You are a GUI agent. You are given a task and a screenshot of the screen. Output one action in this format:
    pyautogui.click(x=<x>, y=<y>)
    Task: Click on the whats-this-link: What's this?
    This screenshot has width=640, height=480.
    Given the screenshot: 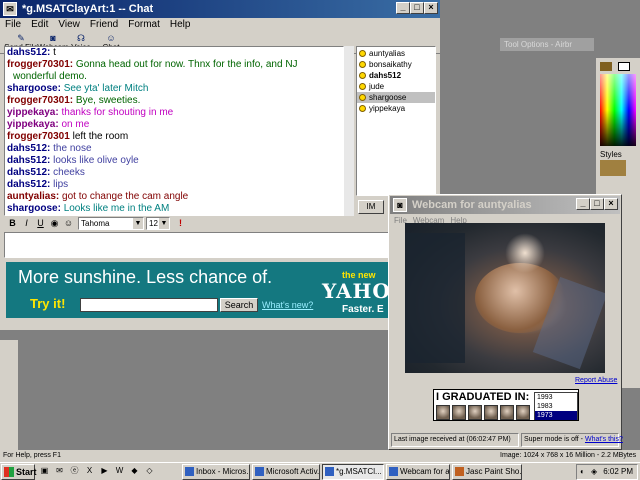 What is the action you would take?
    pyautogui.click(x=604, y=439)
    